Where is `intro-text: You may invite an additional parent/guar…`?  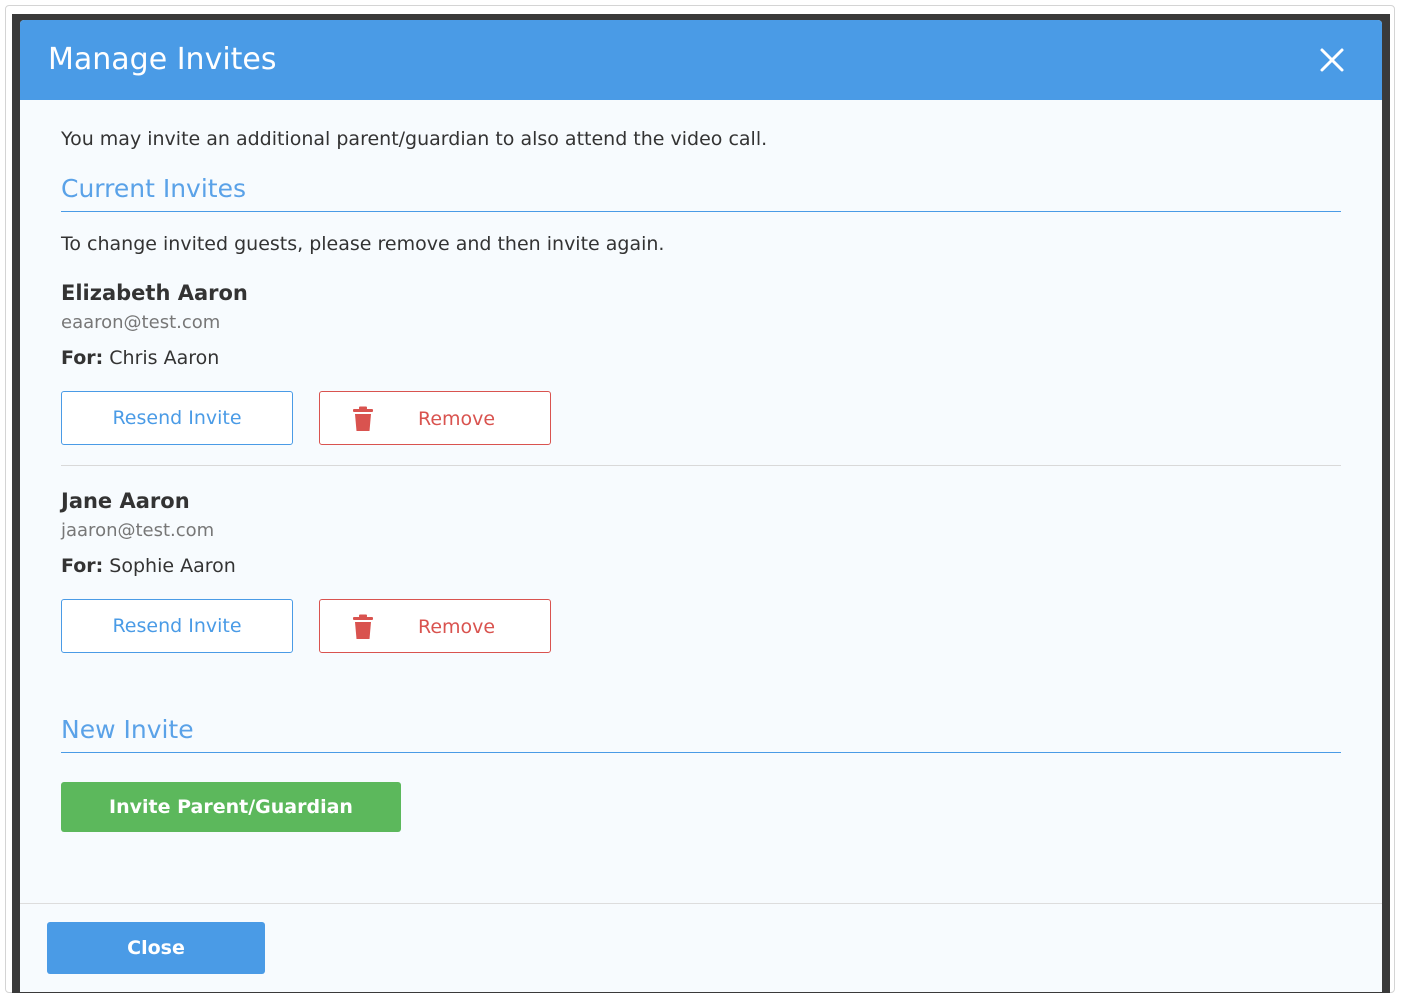
intro-text: You may invite an additional parent/guar… is located at coordinates (414, 139).